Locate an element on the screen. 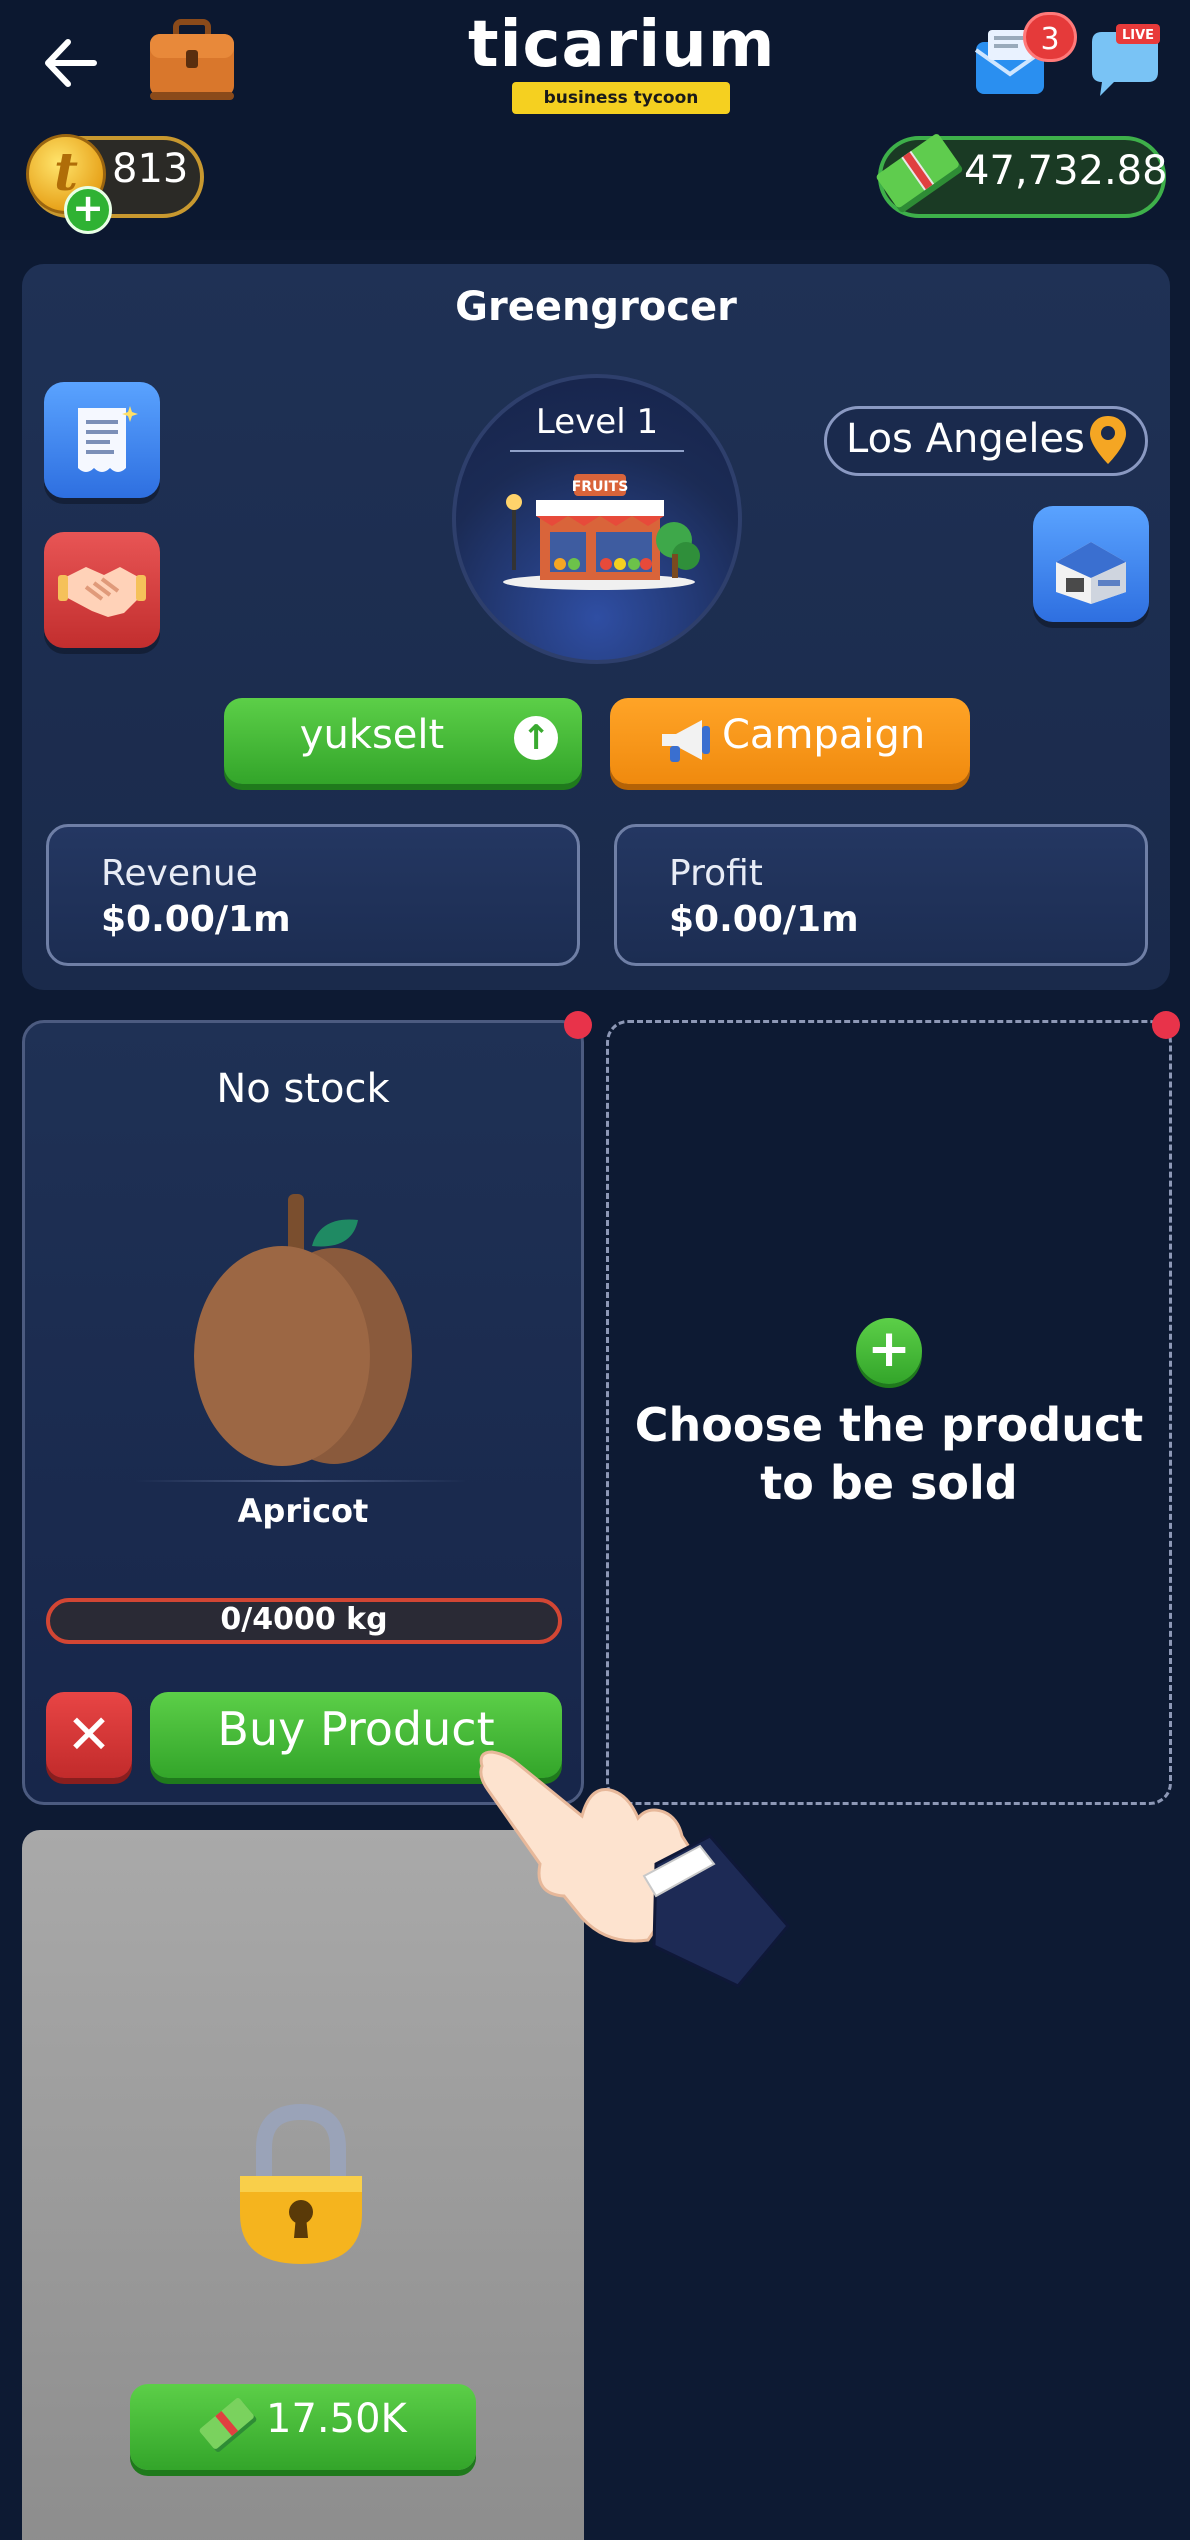 This screenshot has height=2540, width=1190. logo-subtitle: business tycoon is located at coordinates (621, 98).